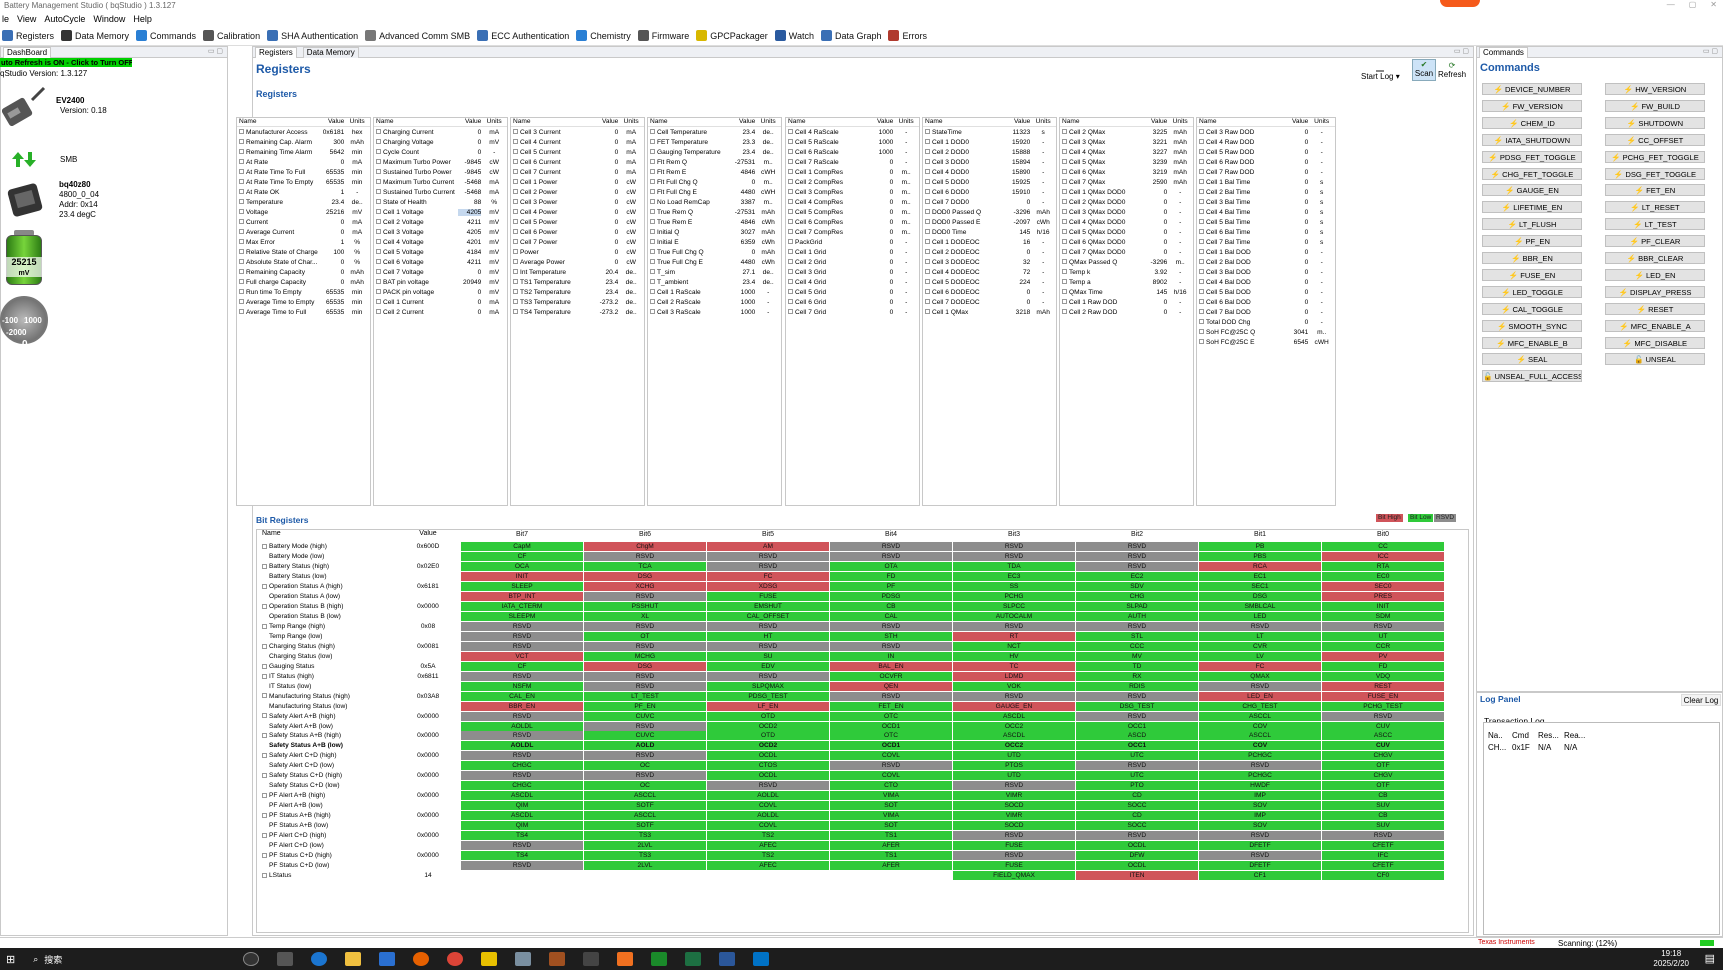  Describe the element at coordinates (852, 212) in the screenshot. I see `register-row: Cell 5 CompRes 0 m..` at that location.